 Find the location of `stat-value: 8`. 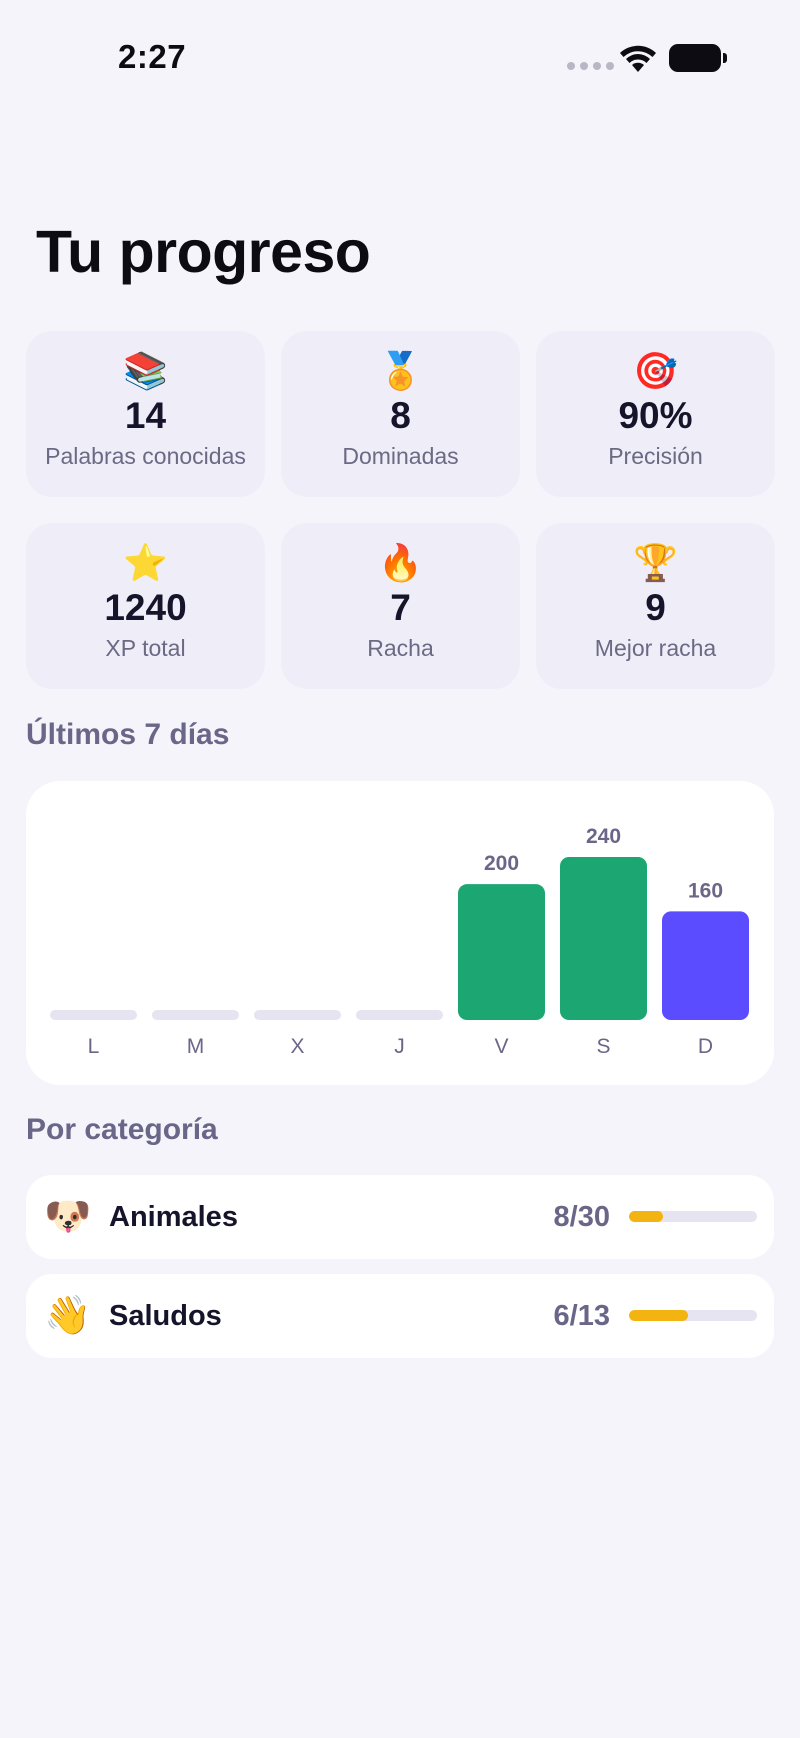

stat-value: 8 is located at coordinates (400, 415).